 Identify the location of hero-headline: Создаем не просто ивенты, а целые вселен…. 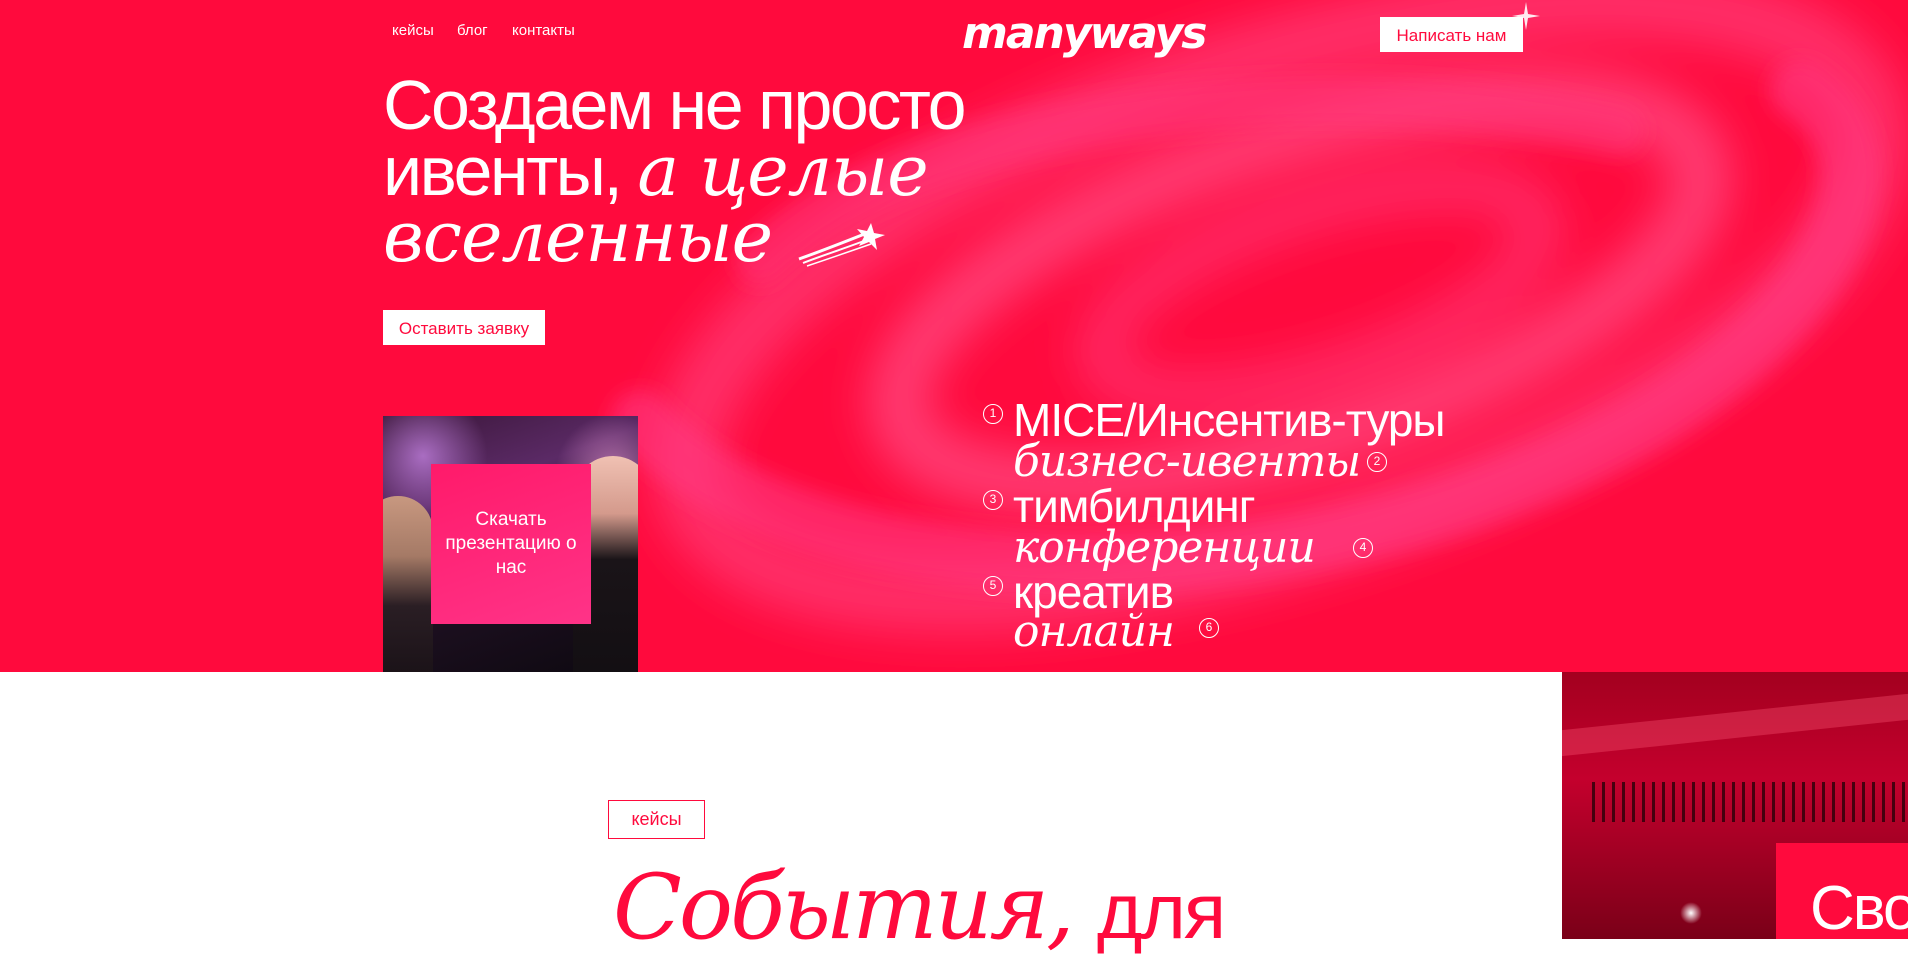
(733, 169).